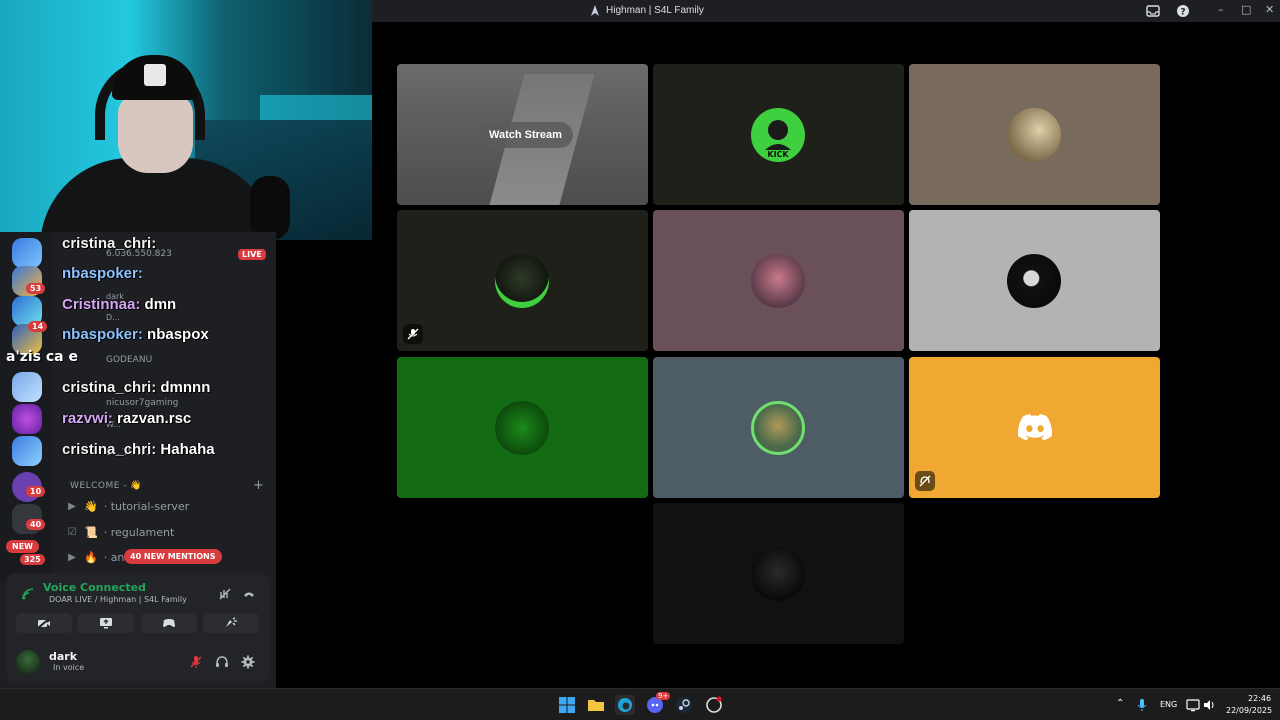  I want to click on channel-regulament: ☑ 📜 · regulament, so click(166, 532).